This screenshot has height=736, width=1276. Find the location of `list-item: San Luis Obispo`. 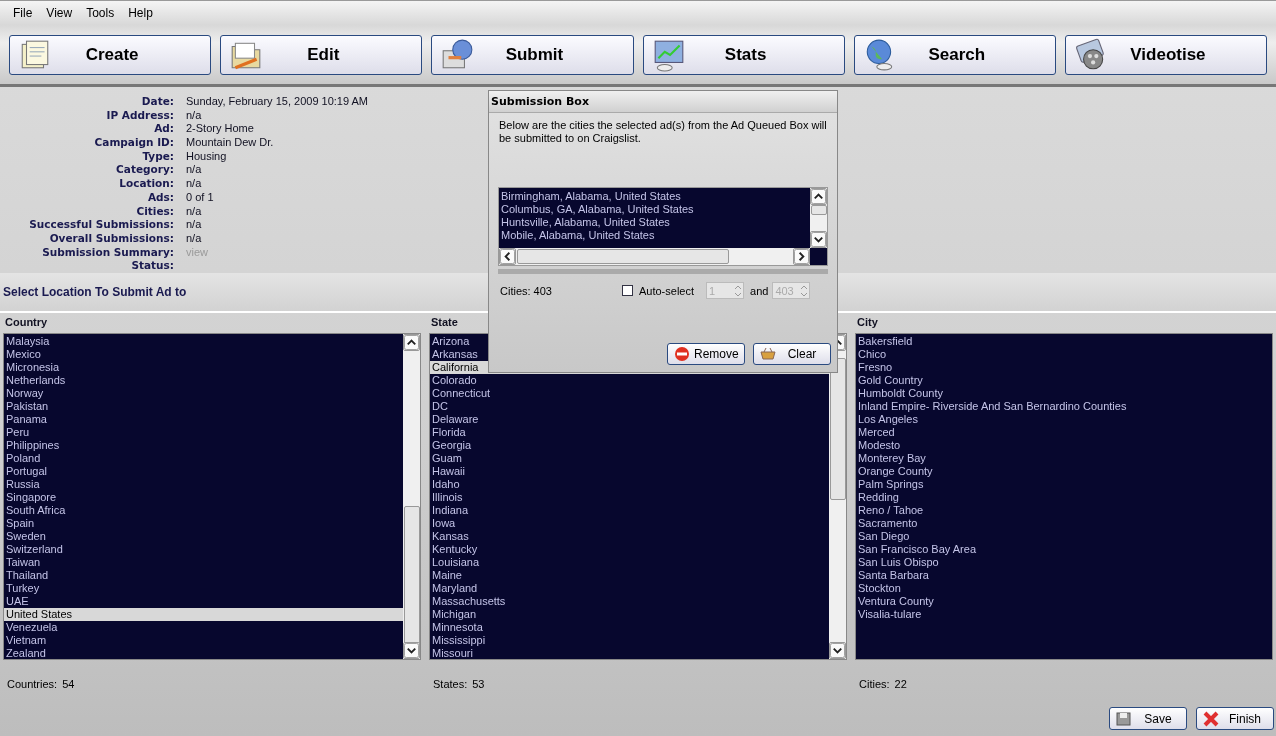

list-item: San Luis Obispo is located at coordinates (1064, 562).